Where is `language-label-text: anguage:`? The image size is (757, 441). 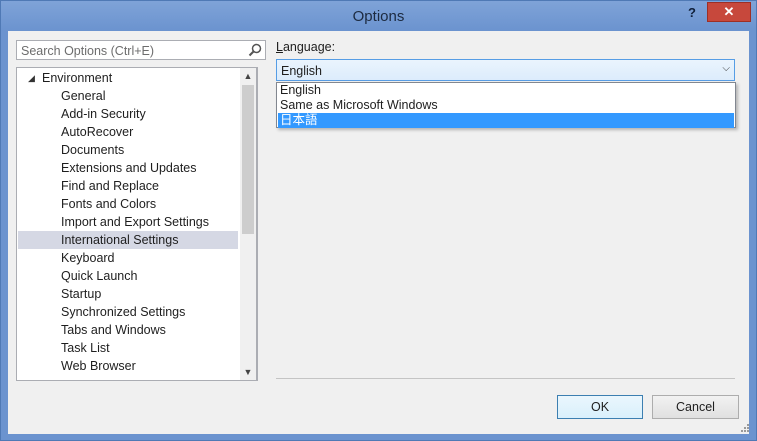 language-label-text: anguage: is located at coordinates (309, 47).